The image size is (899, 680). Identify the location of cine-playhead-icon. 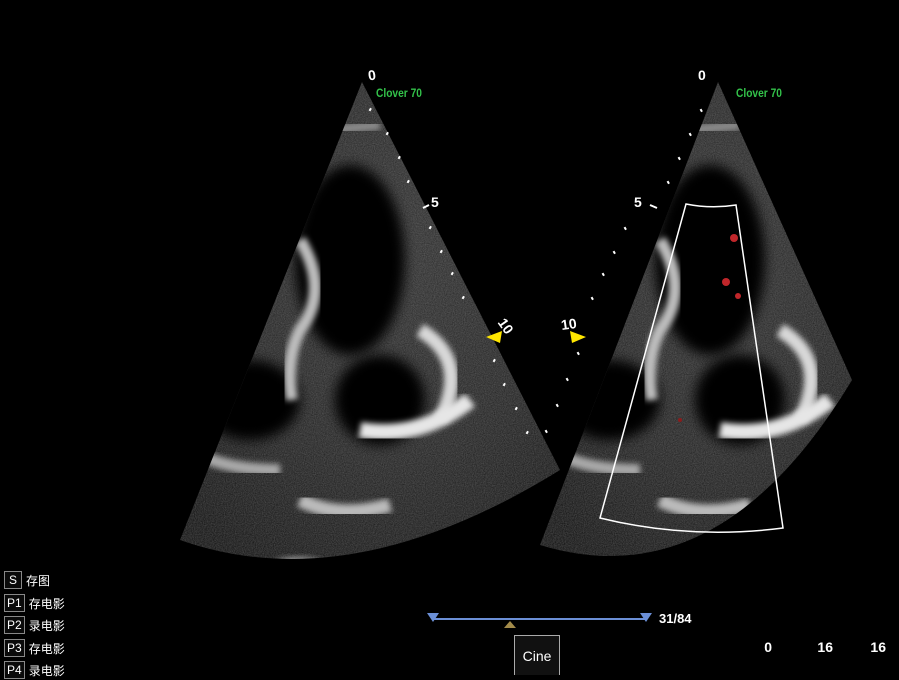
(509, 624).